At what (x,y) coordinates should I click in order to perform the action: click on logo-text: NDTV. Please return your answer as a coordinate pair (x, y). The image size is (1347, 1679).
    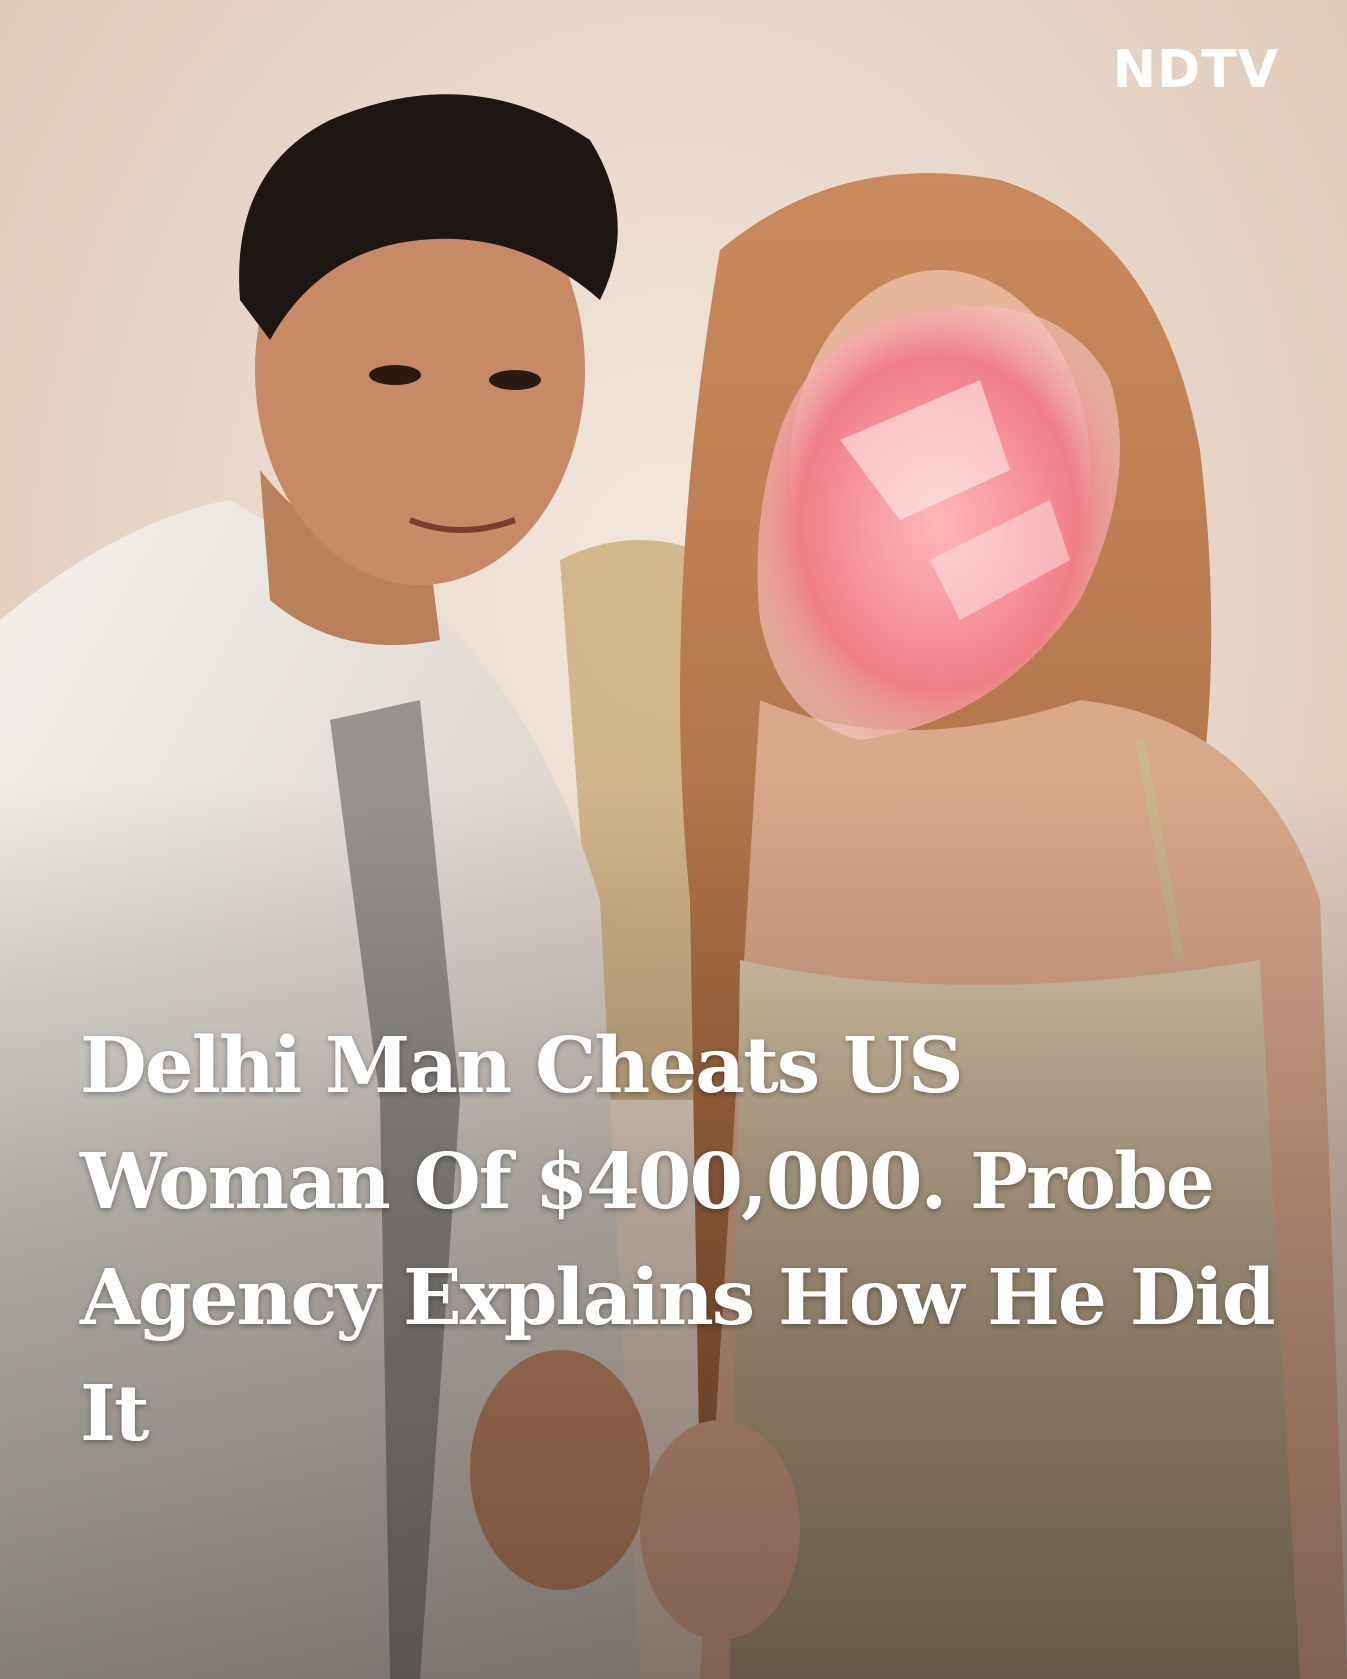
    Looking at the image, I should click on (1195, 70).